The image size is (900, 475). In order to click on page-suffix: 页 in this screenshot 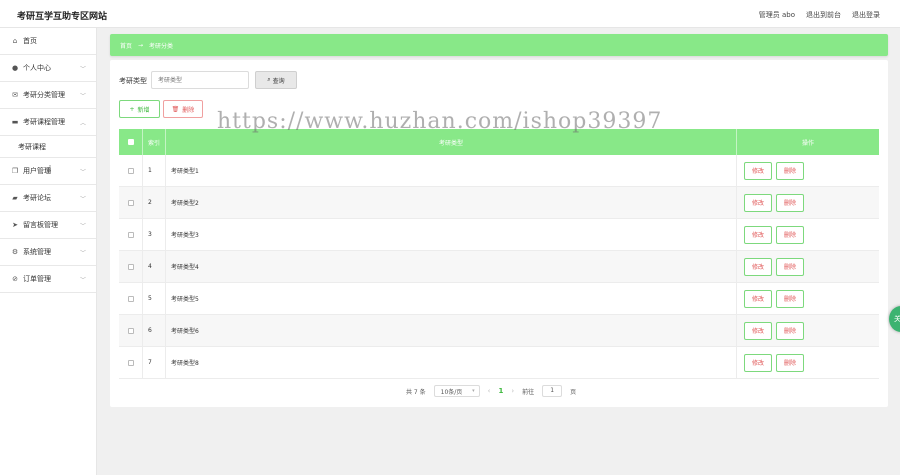, I will do `click(573, 392)`.